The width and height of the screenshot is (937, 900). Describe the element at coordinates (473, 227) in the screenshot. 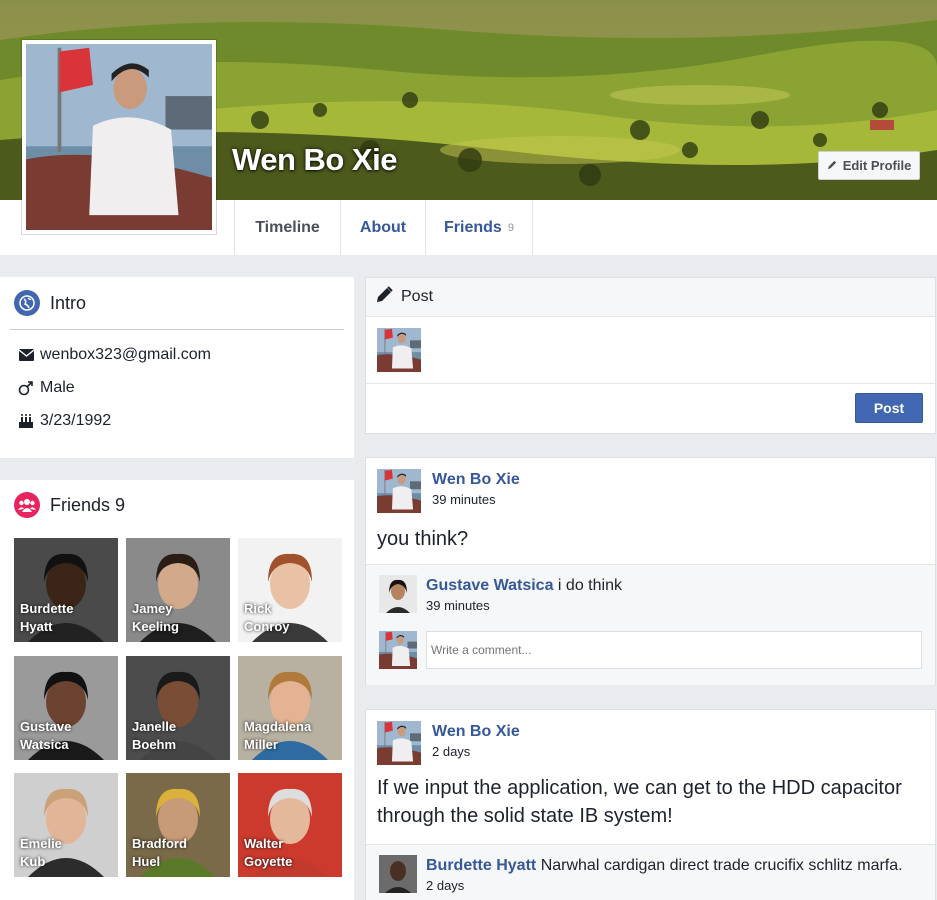

I see `tab-friends-label: Friends` at that location.